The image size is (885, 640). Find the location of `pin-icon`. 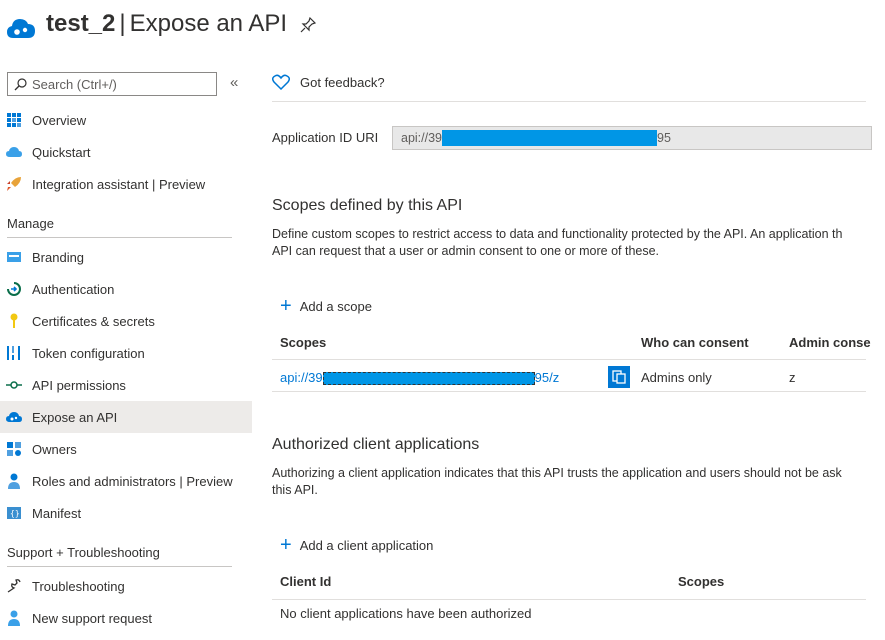

pin-icon is located at coordinates (308, 25).